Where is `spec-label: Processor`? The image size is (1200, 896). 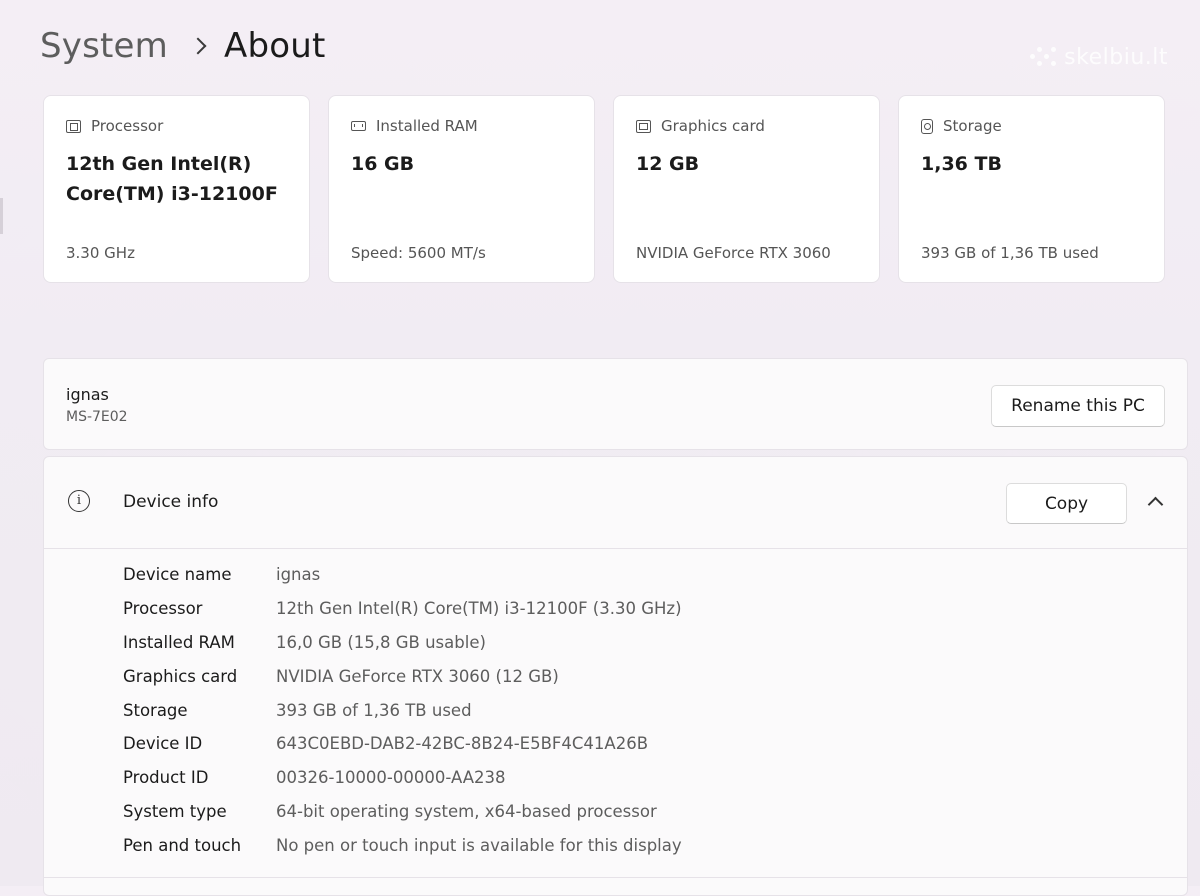
spec-label: Processor is located at coordinates (163, 609).